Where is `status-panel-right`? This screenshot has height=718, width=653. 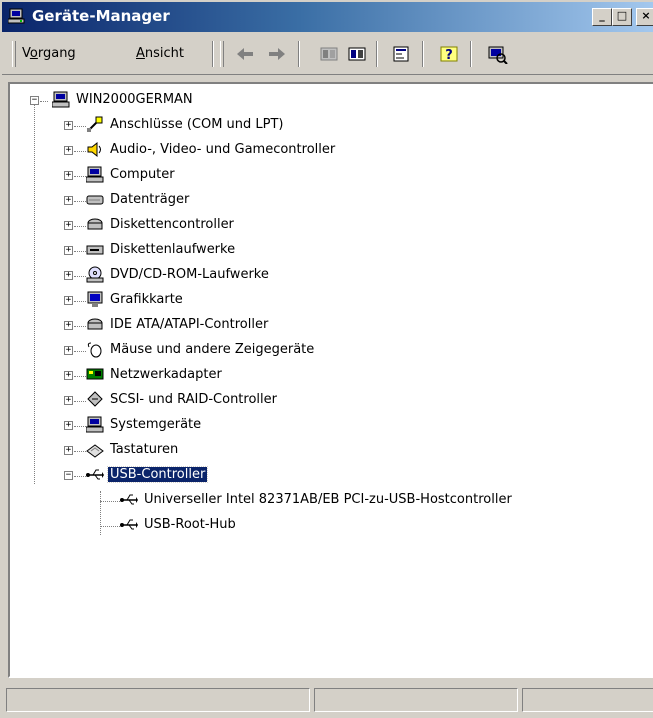 status-panel-right is located at coordinates (587, 700).